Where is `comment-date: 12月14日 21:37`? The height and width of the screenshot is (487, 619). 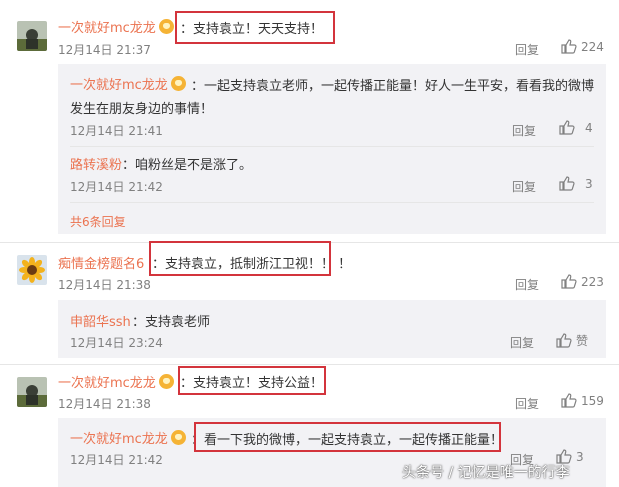
comment-date: 12月14日 21:37 is located at coordinates (104, 50).